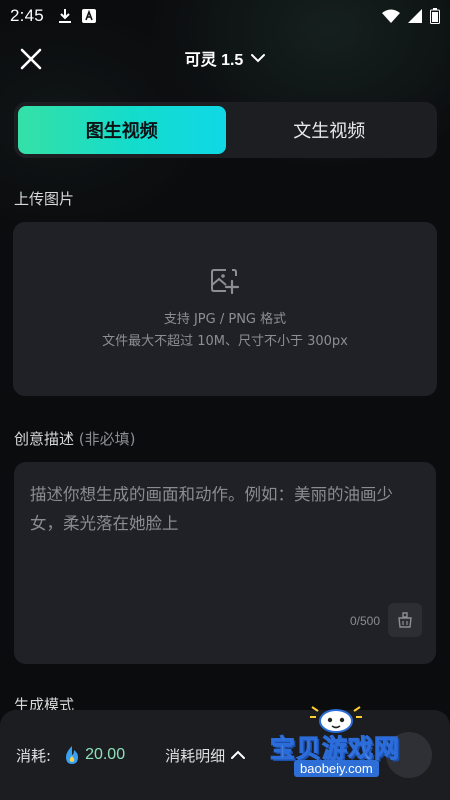 Image resolution: width=450 pixels, height=800 pixels. What do you see at coordinates (225, 341) in the screenshot?
I see `upload-size-hint: 文件最大不超过 10M、尺寸不小于 300px` at bounding box center [225, 341].